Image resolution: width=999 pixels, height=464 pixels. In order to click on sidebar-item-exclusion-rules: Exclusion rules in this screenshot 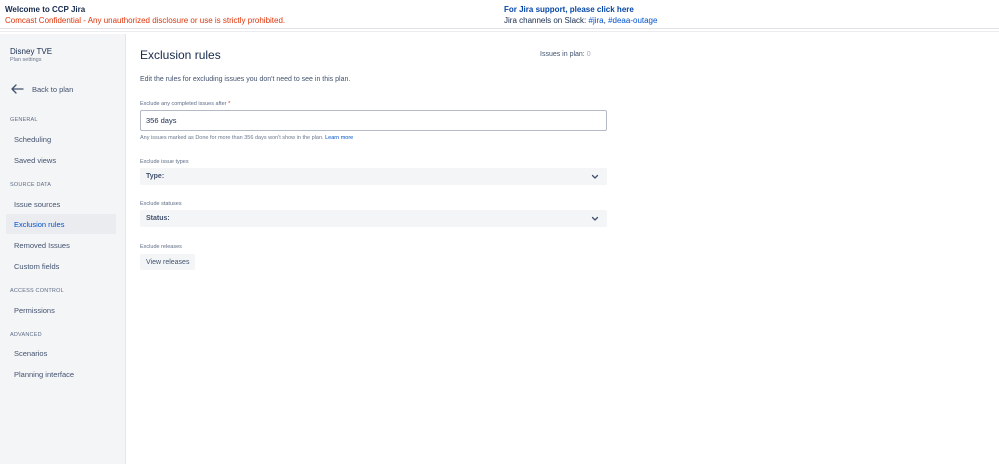, I will do `click(61, 224)`.